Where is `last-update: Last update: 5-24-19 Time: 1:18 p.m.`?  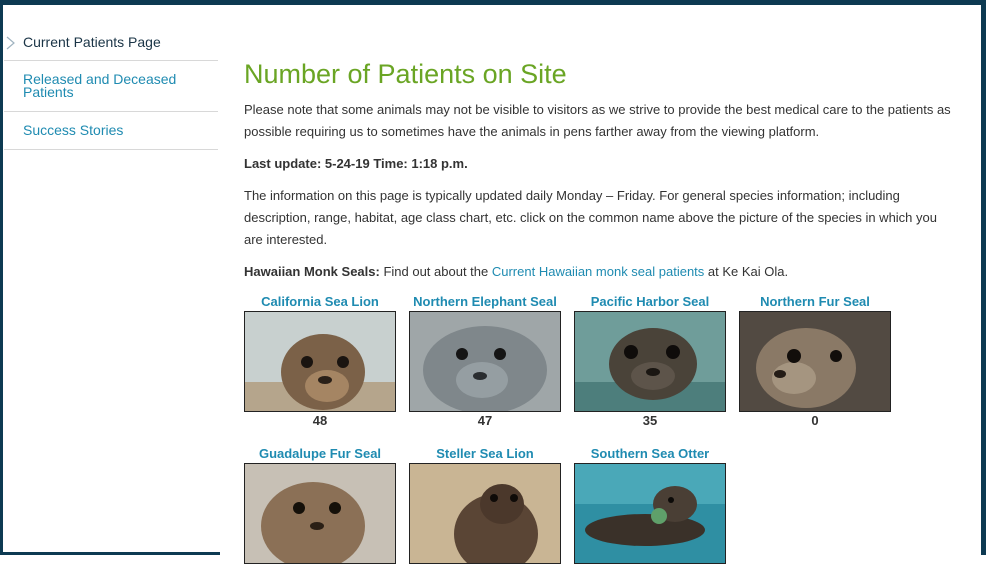 last-update: Last update: 5-24-19 Time: 1:18 p.m. is located at coordinates (356, 163).